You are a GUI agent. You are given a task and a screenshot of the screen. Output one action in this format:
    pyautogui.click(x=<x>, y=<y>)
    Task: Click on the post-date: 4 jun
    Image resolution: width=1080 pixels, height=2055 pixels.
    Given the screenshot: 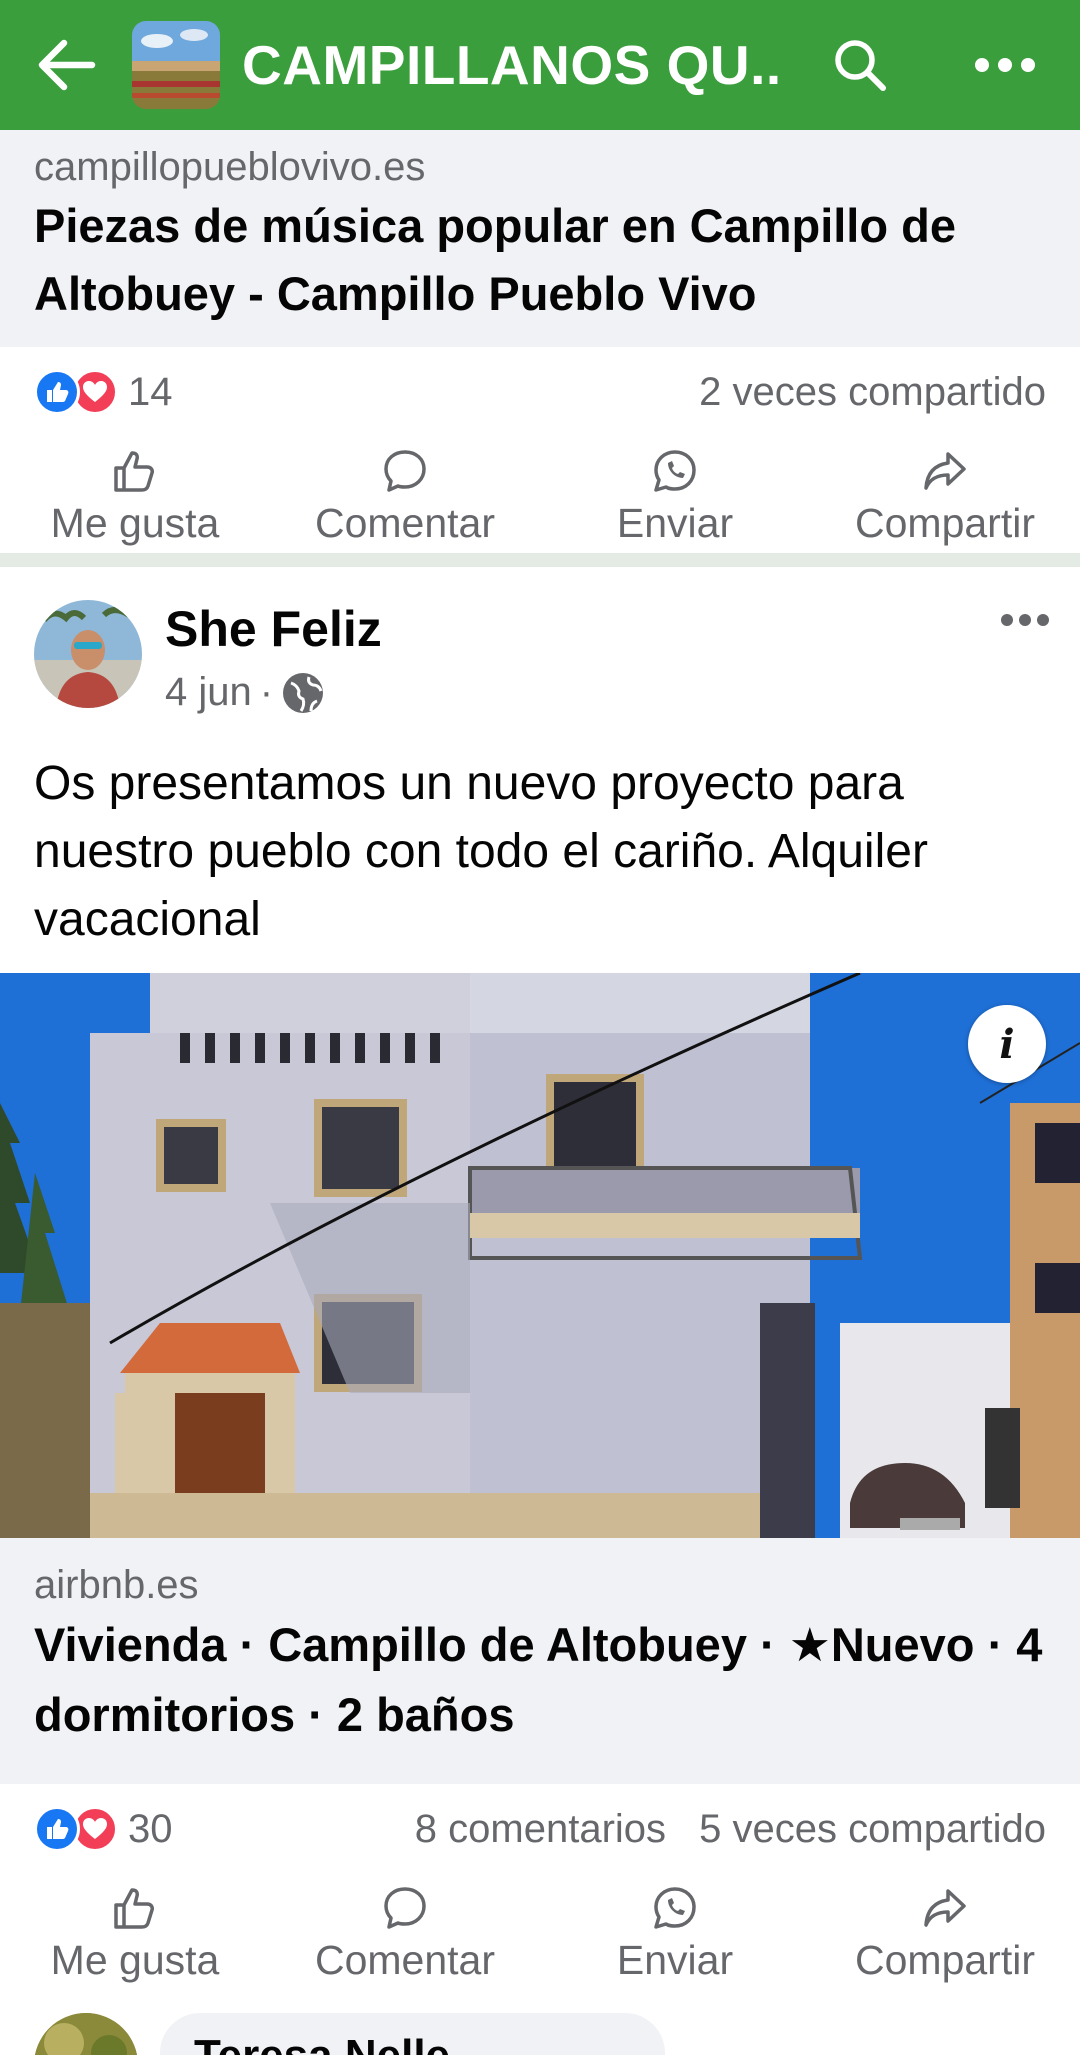 What is the action you would take?
    pyautogui.click(x=208, y=692)
    